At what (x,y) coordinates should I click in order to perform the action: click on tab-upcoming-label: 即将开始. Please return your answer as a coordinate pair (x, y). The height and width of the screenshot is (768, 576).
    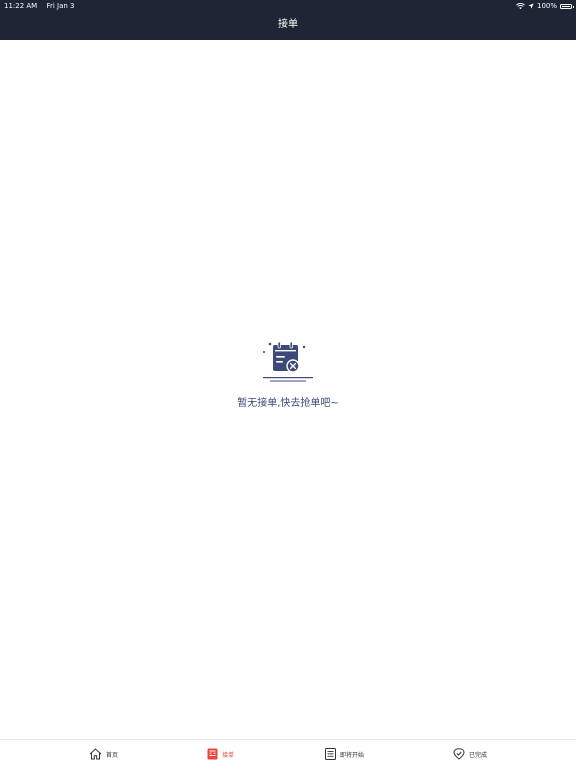
    Looking at the image, I should click on (352, 755).